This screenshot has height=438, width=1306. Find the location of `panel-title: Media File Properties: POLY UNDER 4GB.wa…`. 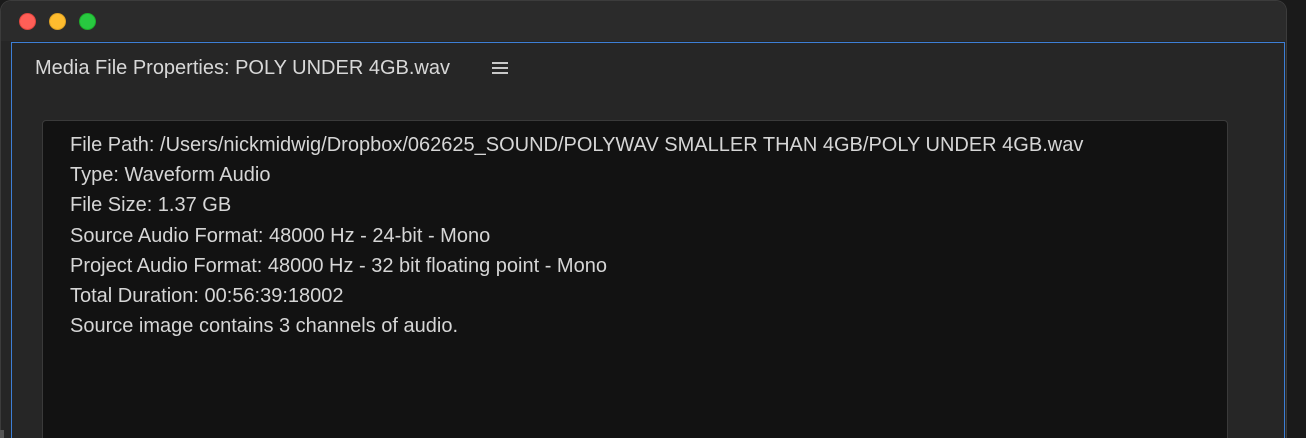

panel-title: Media File Properties: POLY UNDER 4GB.wa… is located at coordinates (242, 68).